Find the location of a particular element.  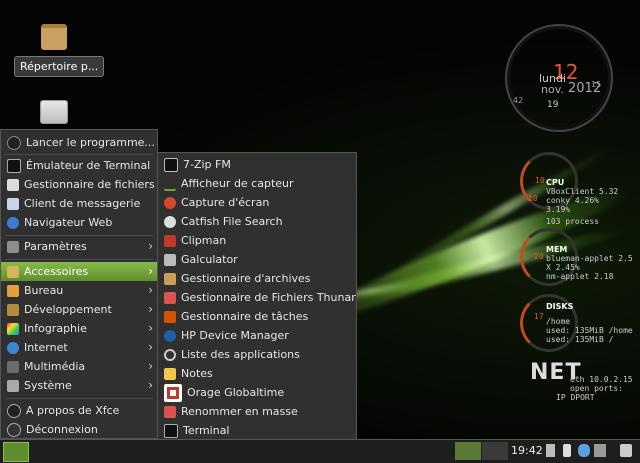

menu-item-about-xfce: A propos de Xfce is located at coordinates (79, 410).